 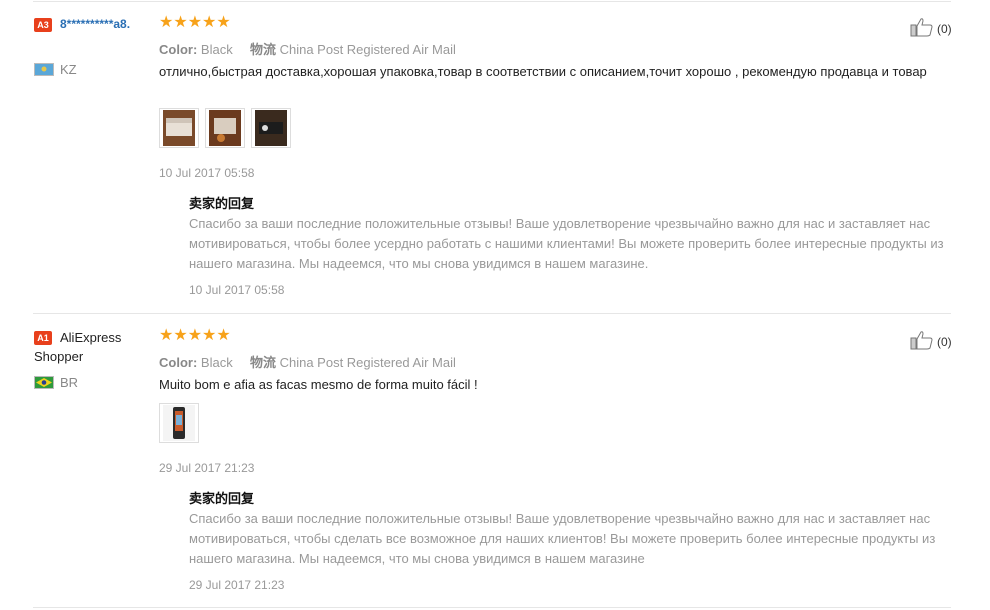 What do you see at coordinates (44, 382) in the screenshot?
I see `br-flag-icon` at bounding box center [44, 382].